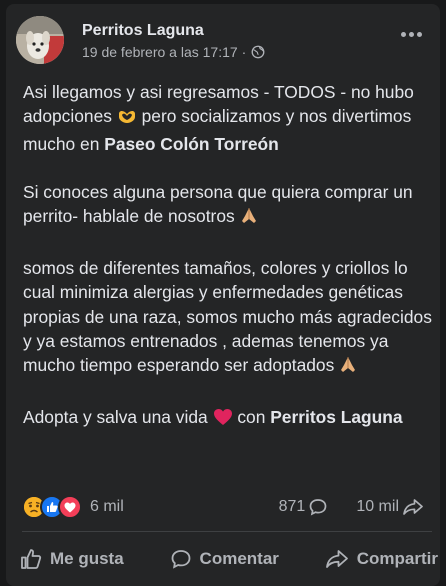 The image size is (446, 586). What do you see at coordinates (292, 506) in the screenshot?
I see `comments-count: 871` at bounding box center [292, 506].